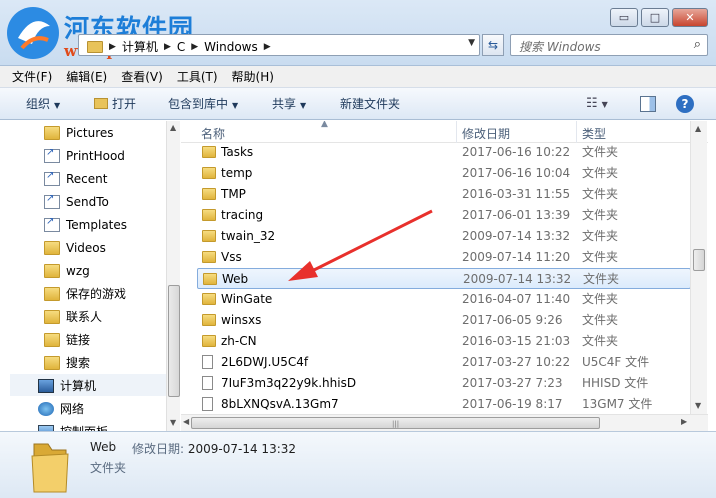  What do you see at coordinates (140, 46) in the screenshot?
I see `breadcrumb-computer: 计算机` at bounding box center [140, 46].